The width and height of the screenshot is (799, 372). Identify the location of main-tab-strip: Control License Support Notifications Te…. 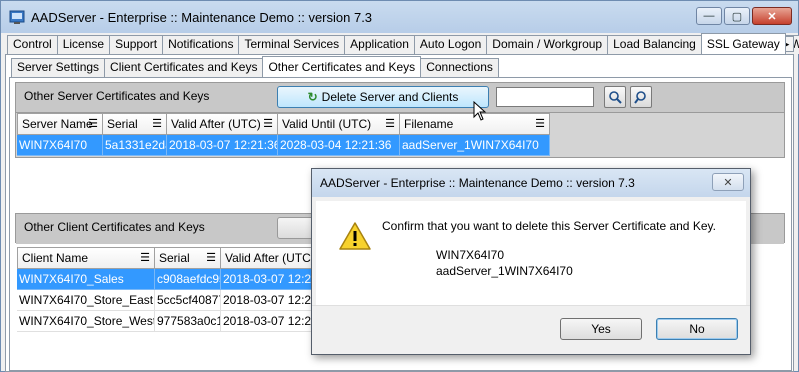
(403, 43).